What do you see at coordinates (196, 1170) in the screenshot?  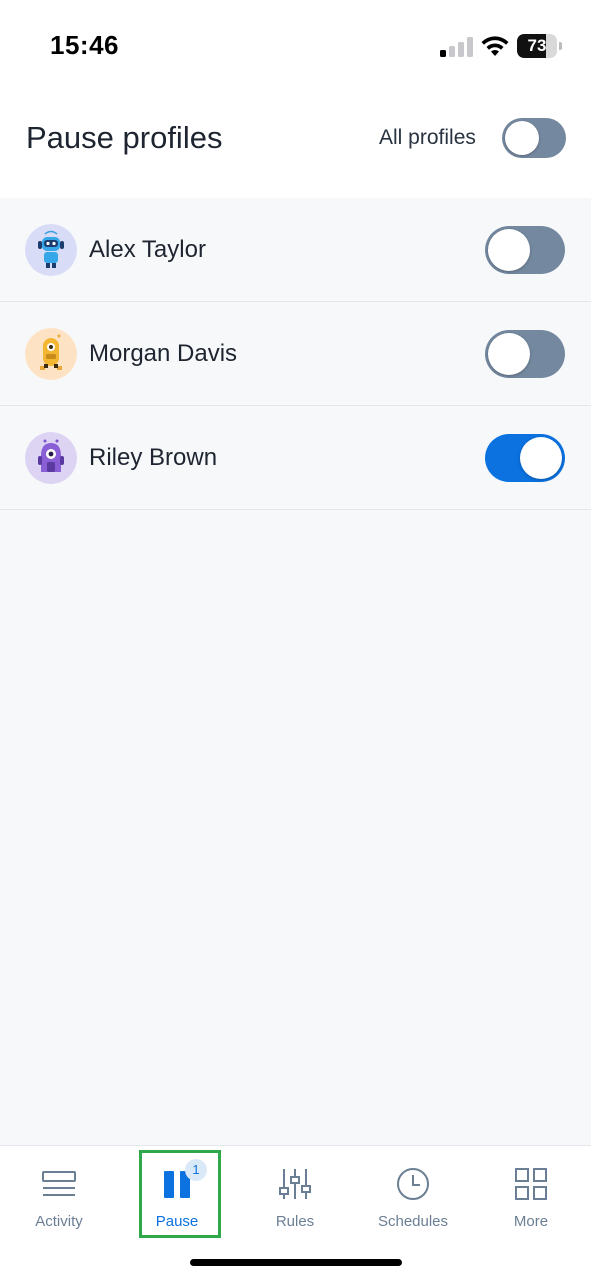 I see `pause-badge: 1` at bounding box center [196, 1170].